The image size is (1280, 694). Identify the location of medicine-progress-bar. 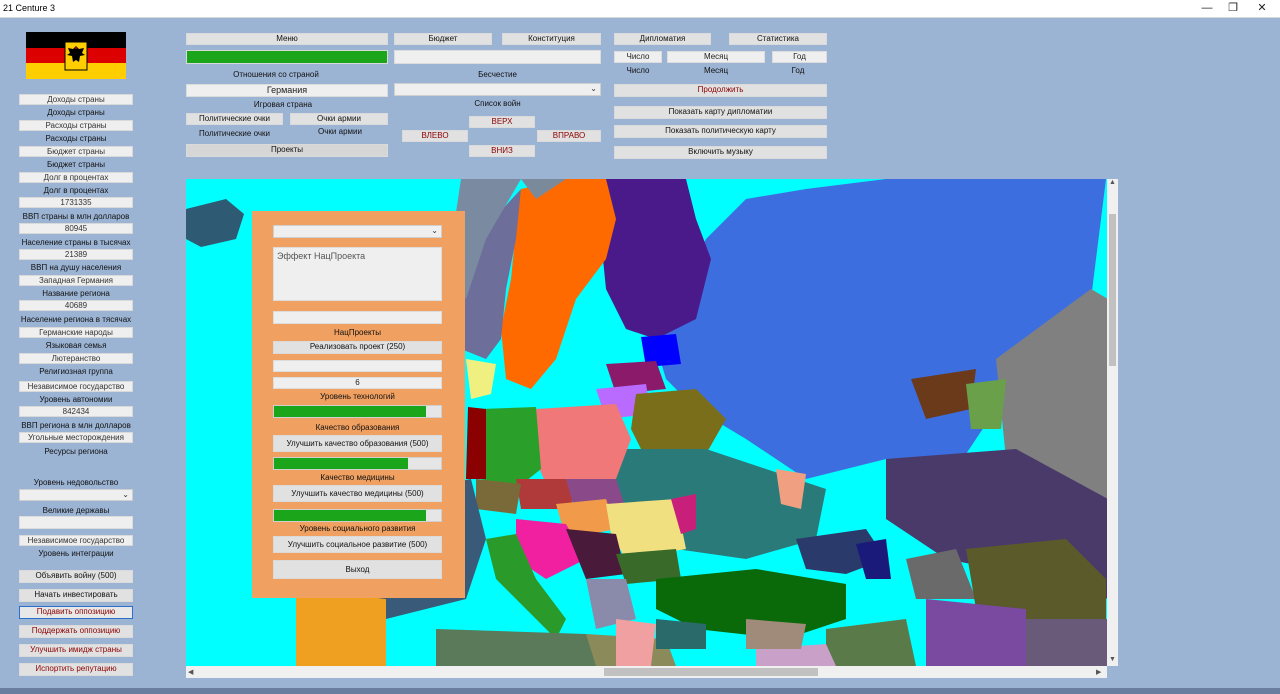
(357, 463).